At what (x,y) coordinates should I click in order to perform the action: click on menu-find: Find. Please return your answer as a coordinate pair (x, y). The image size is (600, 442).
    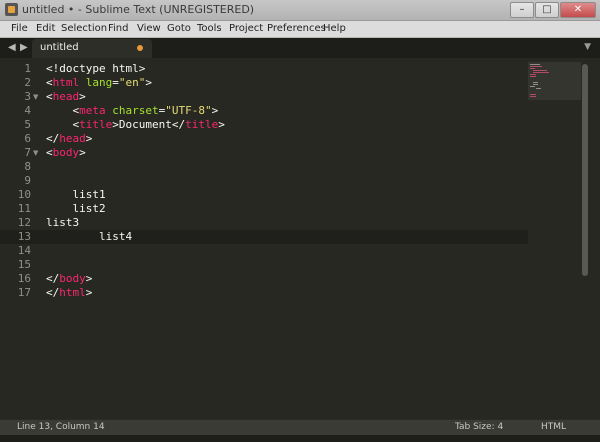
    Looking at the image, I should click on (118, 28).